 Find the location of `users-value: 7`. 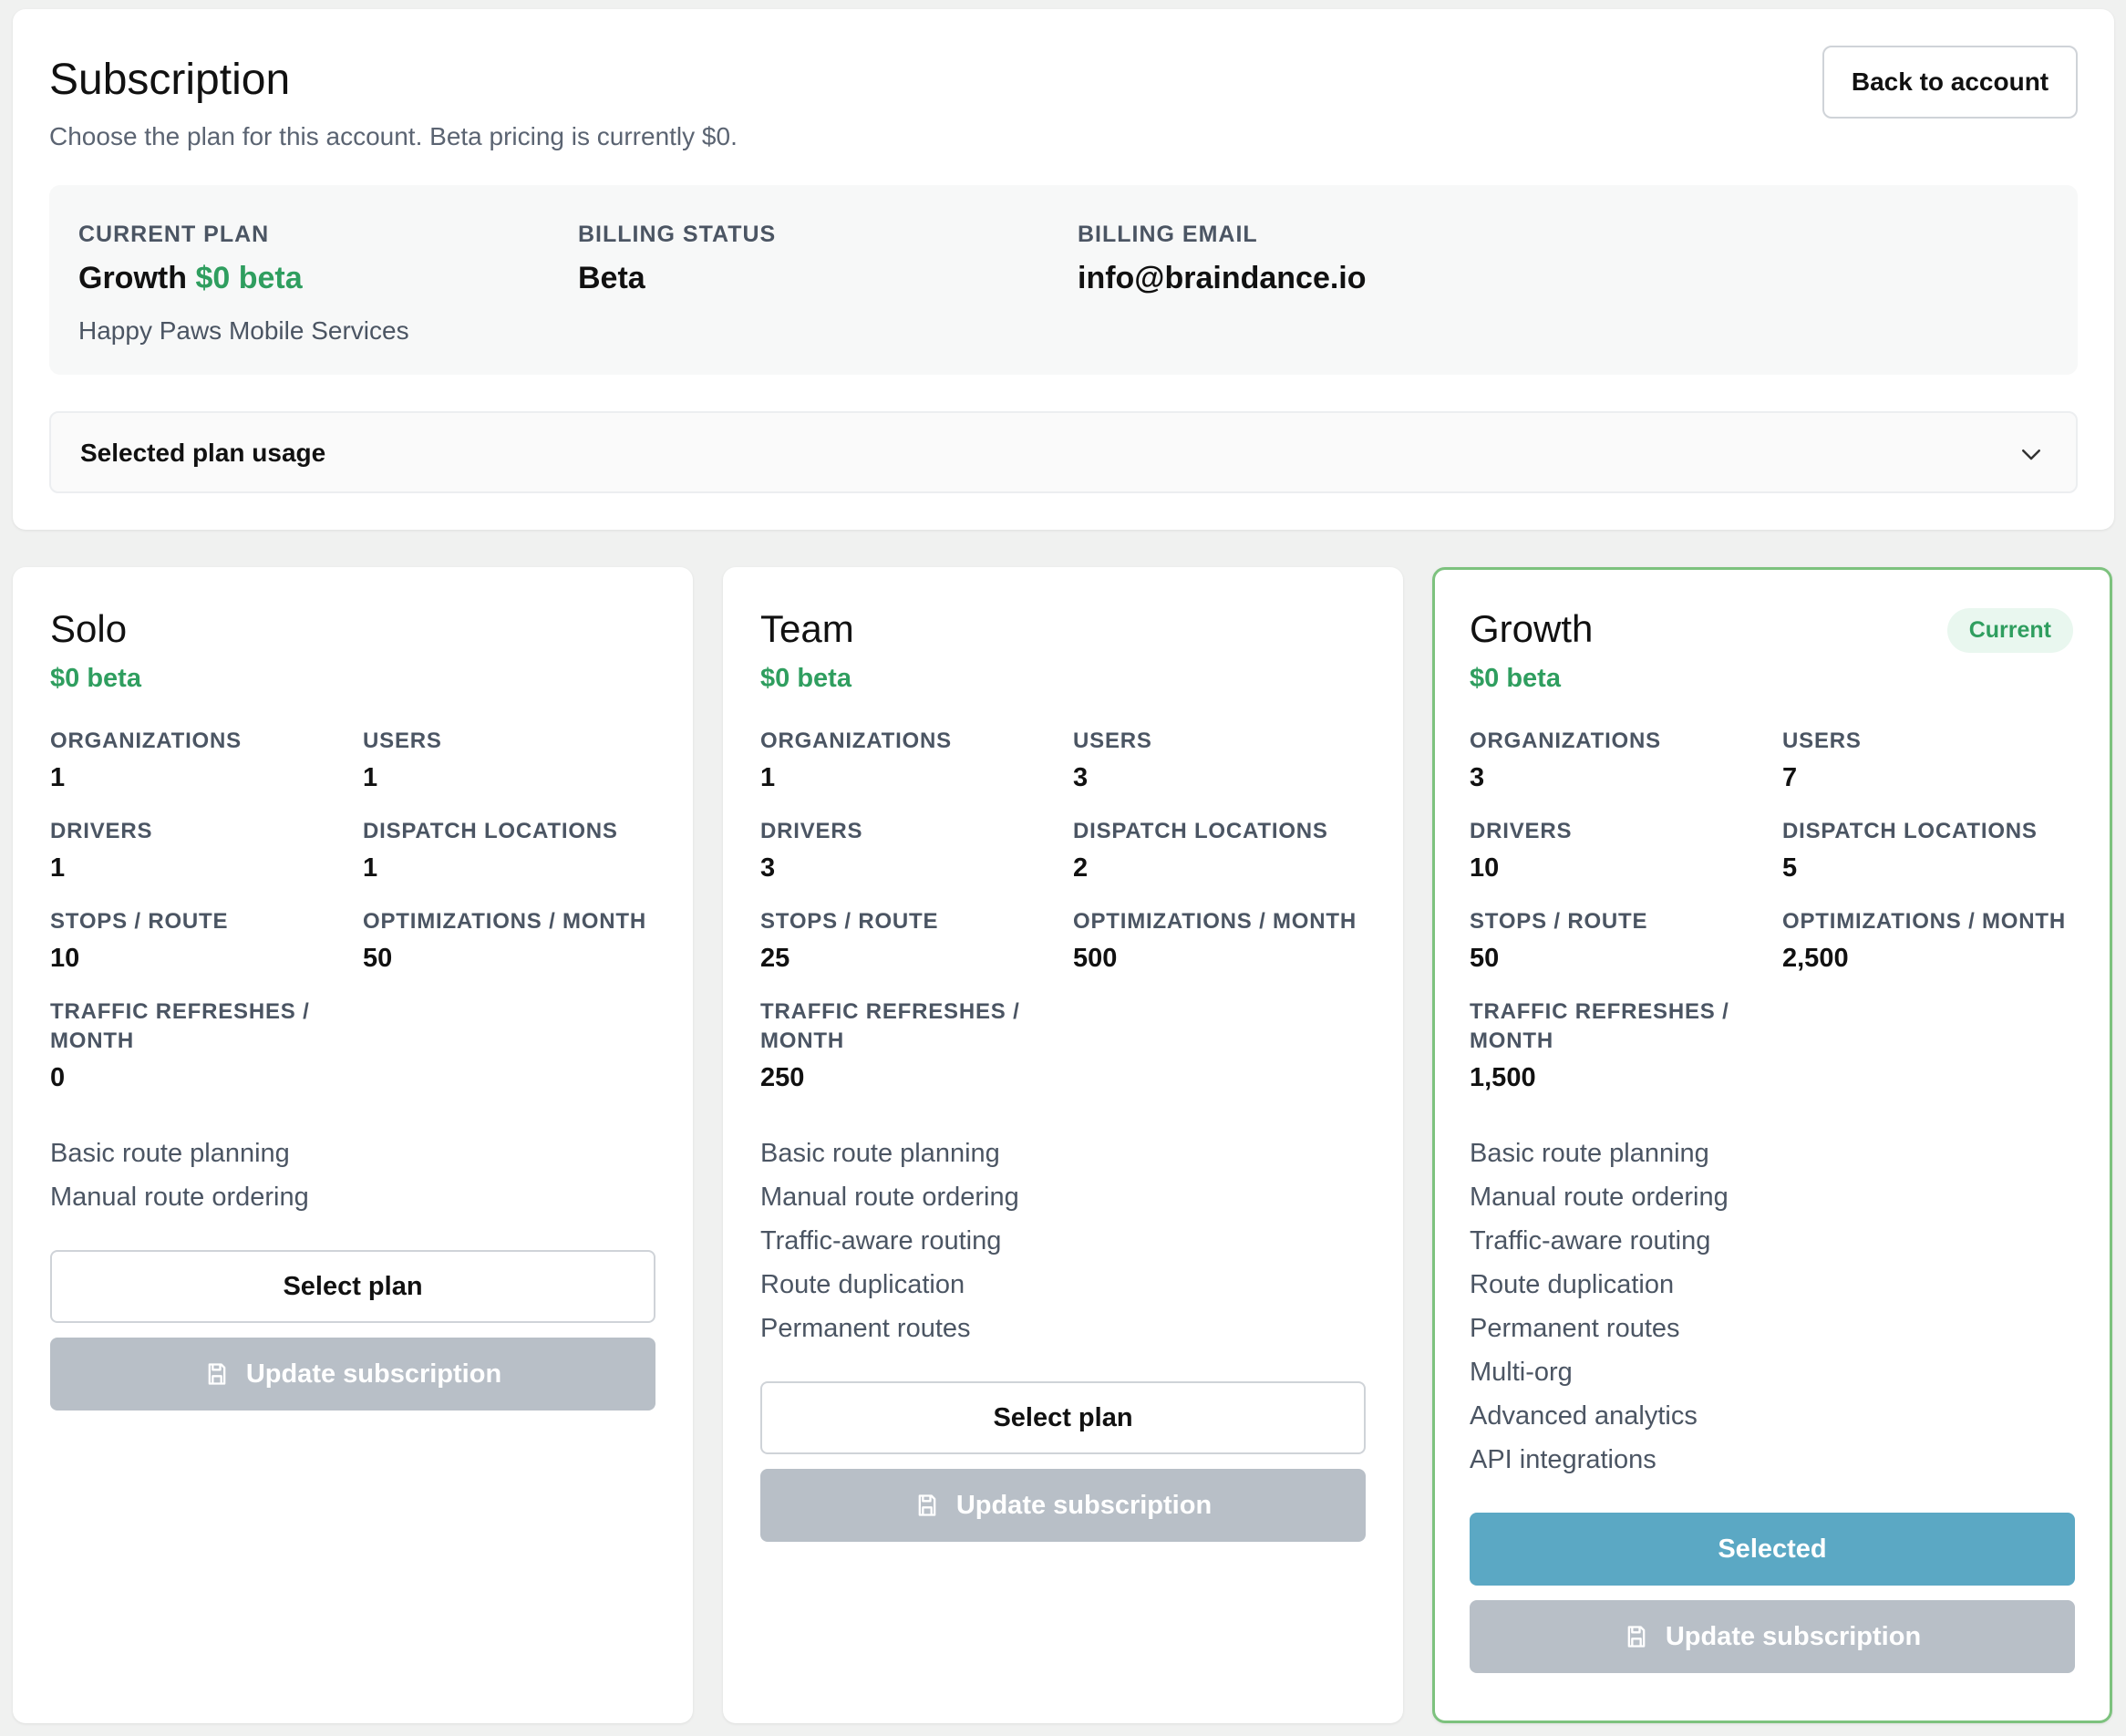

users-value: 7 is located at coordinates (1790, 777).